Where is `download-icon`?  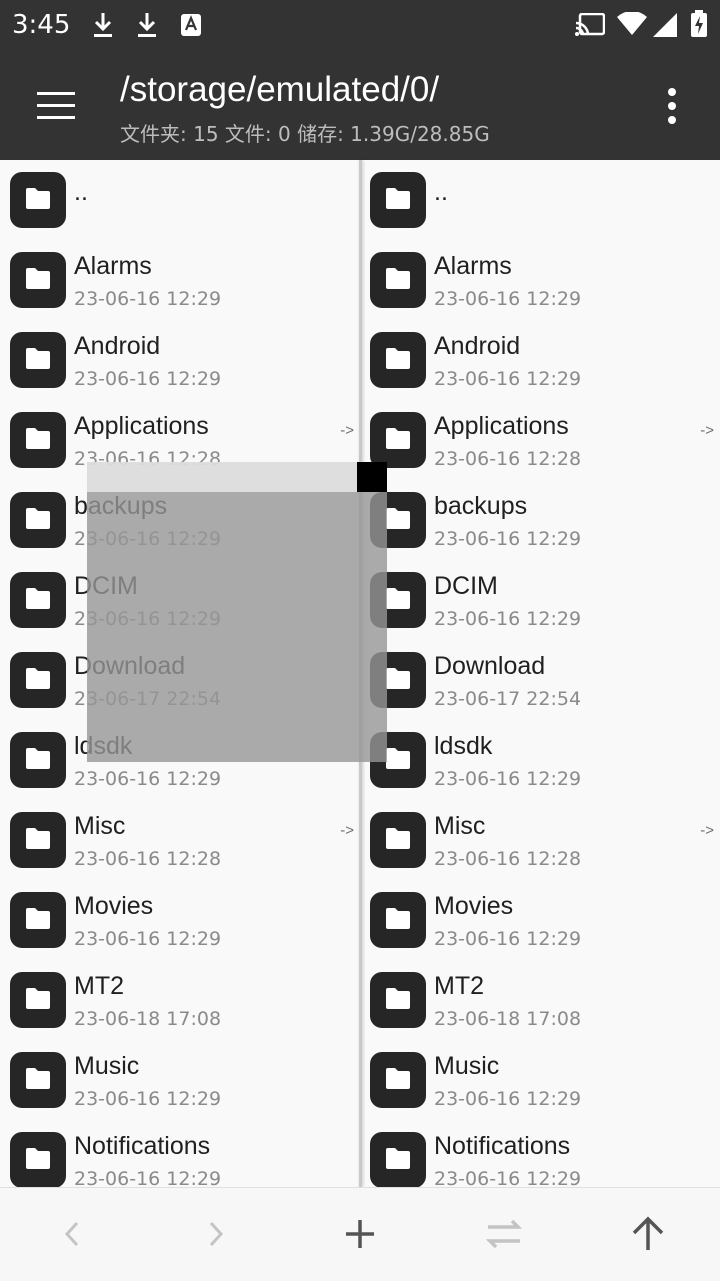
download-icon is located at coordinates (103, 27).